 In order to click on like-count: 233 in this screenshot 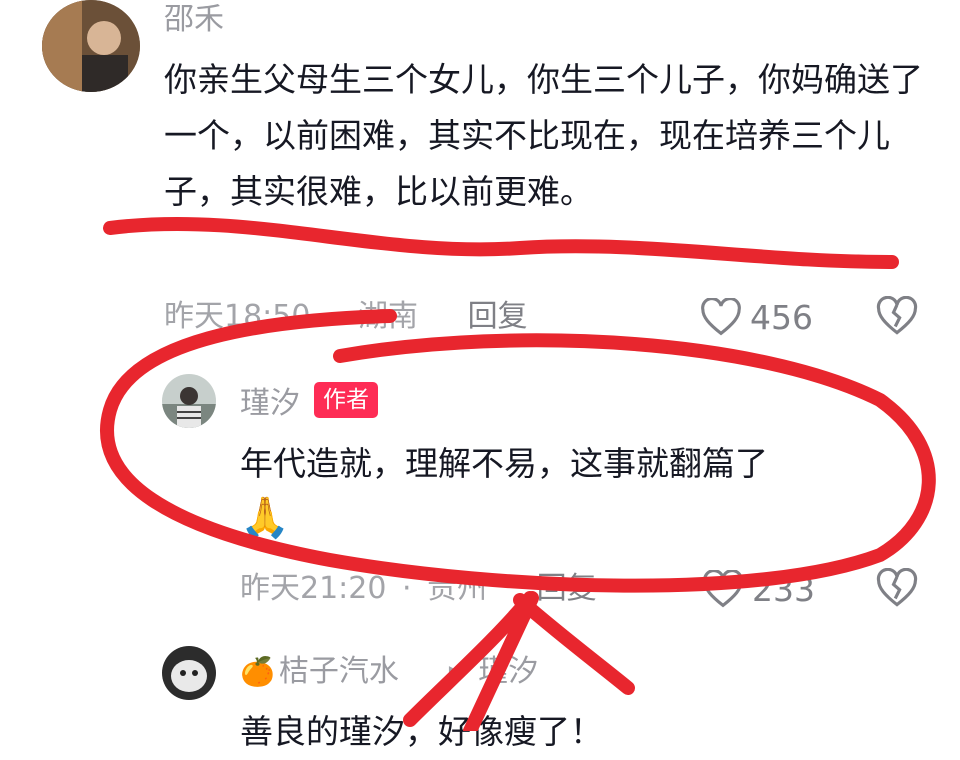, I will do `click(783, 589)`.